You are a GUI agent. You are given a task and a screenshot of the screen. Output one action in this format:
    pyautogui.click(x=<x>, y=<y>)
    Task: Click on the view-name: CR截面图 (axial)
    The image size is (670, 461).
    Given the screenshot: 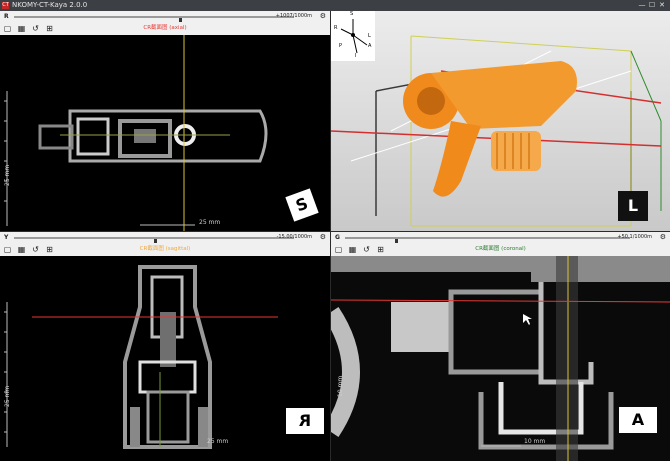 What is the action you would take?
    pyautogui.click(x=165, y=28)
    